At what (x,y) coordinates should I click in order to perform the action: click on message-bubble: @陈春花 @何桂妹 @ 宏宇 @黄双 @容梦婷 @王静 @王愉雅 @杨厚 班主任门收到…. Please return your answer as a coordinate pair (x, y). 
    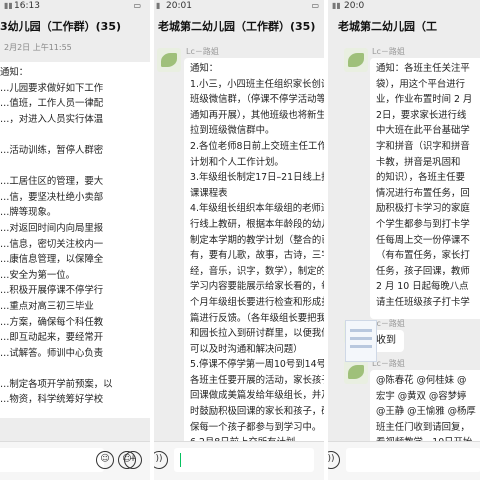
    Looking at the image, I should click on (425, 408).